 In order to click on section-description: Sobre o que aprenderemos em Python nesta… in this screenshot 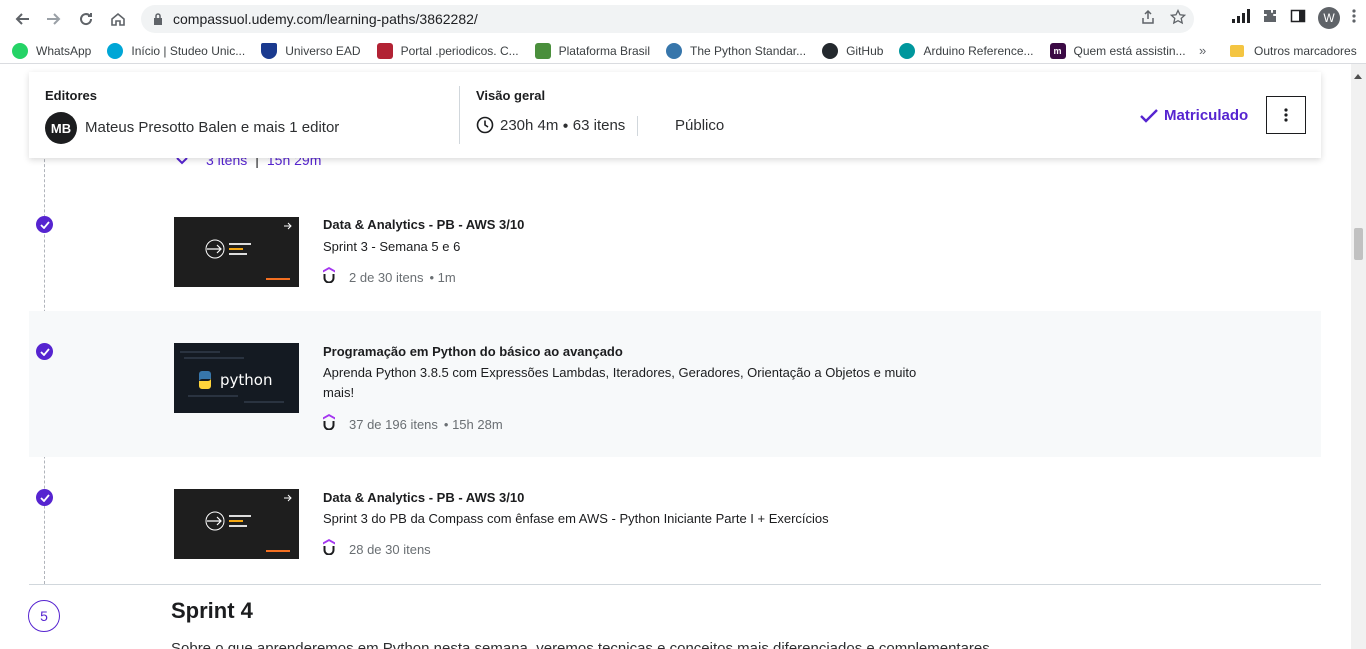, I will do `click(580, 644)`.